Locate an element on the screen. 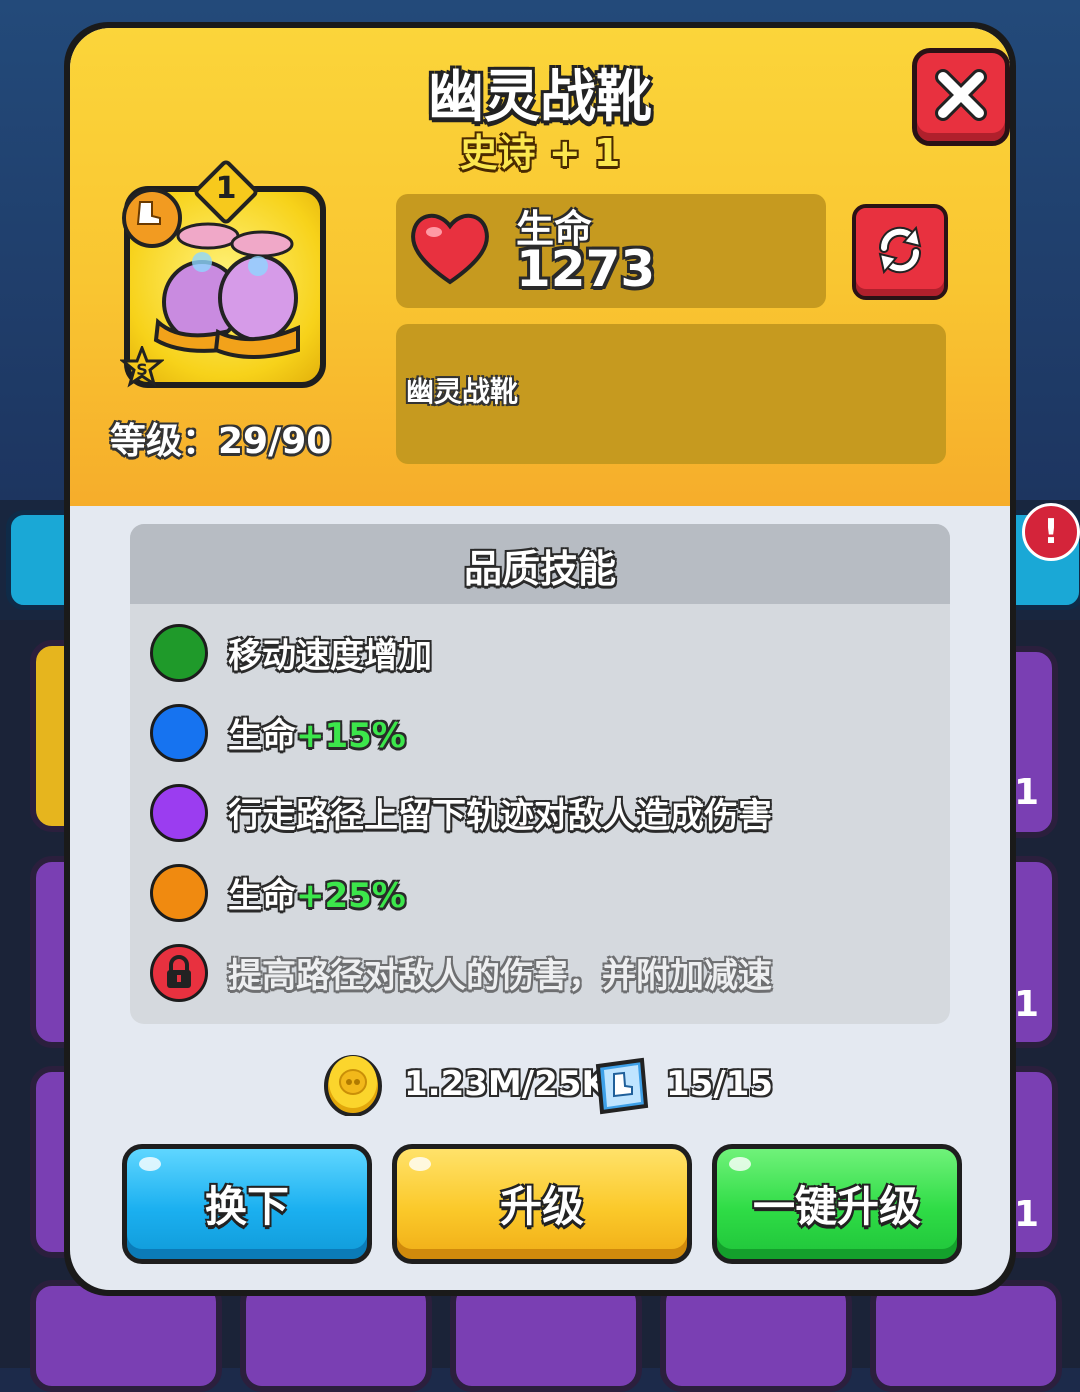  boot-slot-icon is located at coordinates (152, 218).